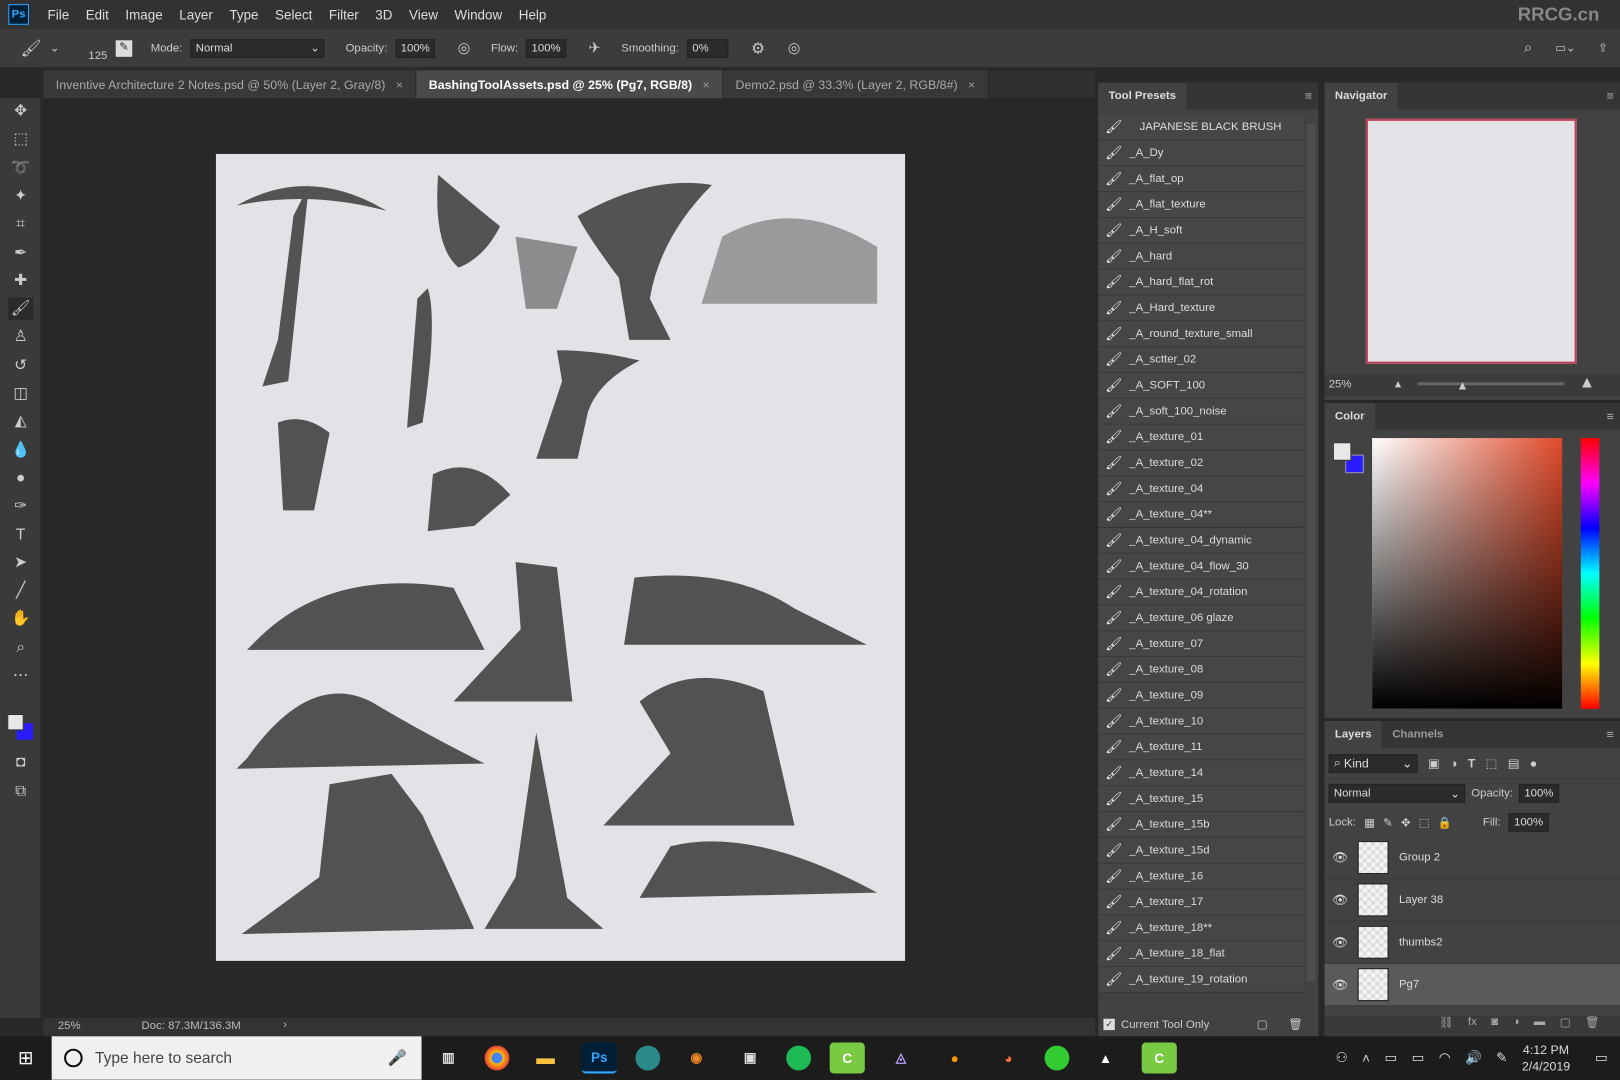 The image size is (1620, 1080). I want to click on new-group-icon: ▬, so click(1539, 1026).